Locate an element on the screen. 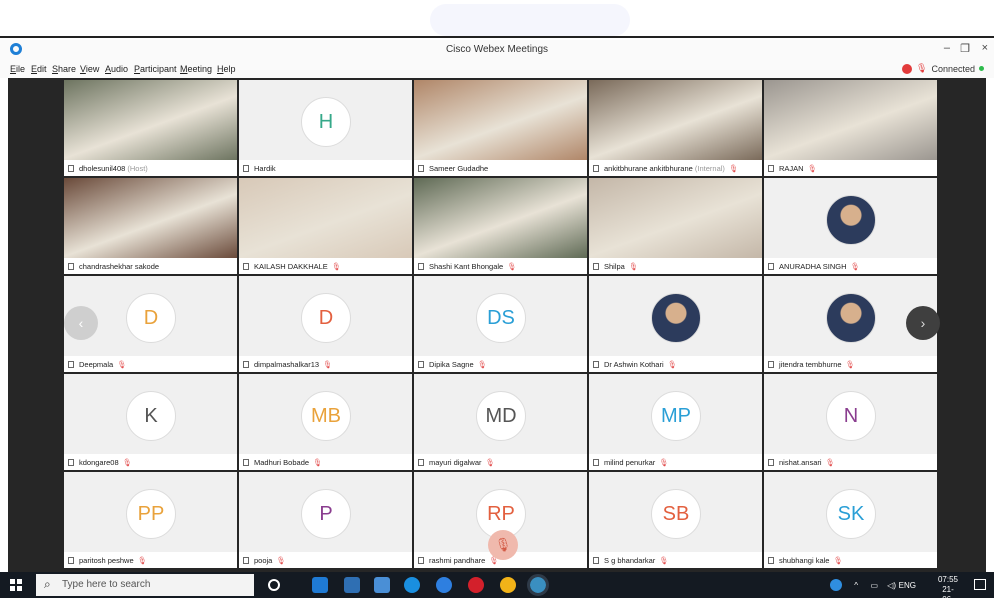 The height and width of the screenshot is (598, 994). participant-tile: DS Dipika Sagne 🎙 is located at coordinates (500, 324).